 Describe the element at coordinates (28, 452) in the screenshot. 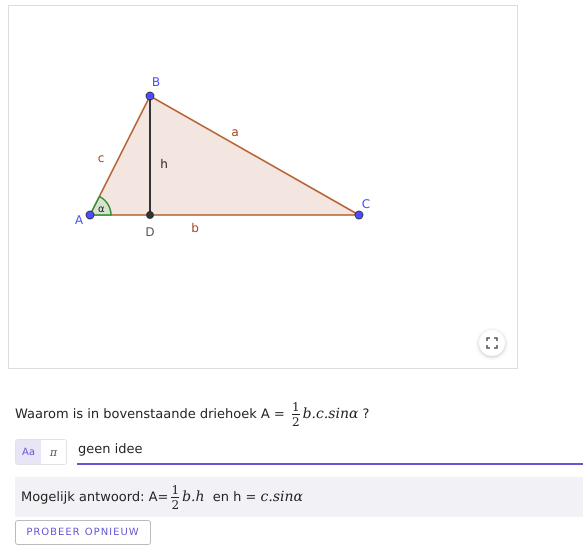

I see `input-mode-toggle: Aa` at that location.